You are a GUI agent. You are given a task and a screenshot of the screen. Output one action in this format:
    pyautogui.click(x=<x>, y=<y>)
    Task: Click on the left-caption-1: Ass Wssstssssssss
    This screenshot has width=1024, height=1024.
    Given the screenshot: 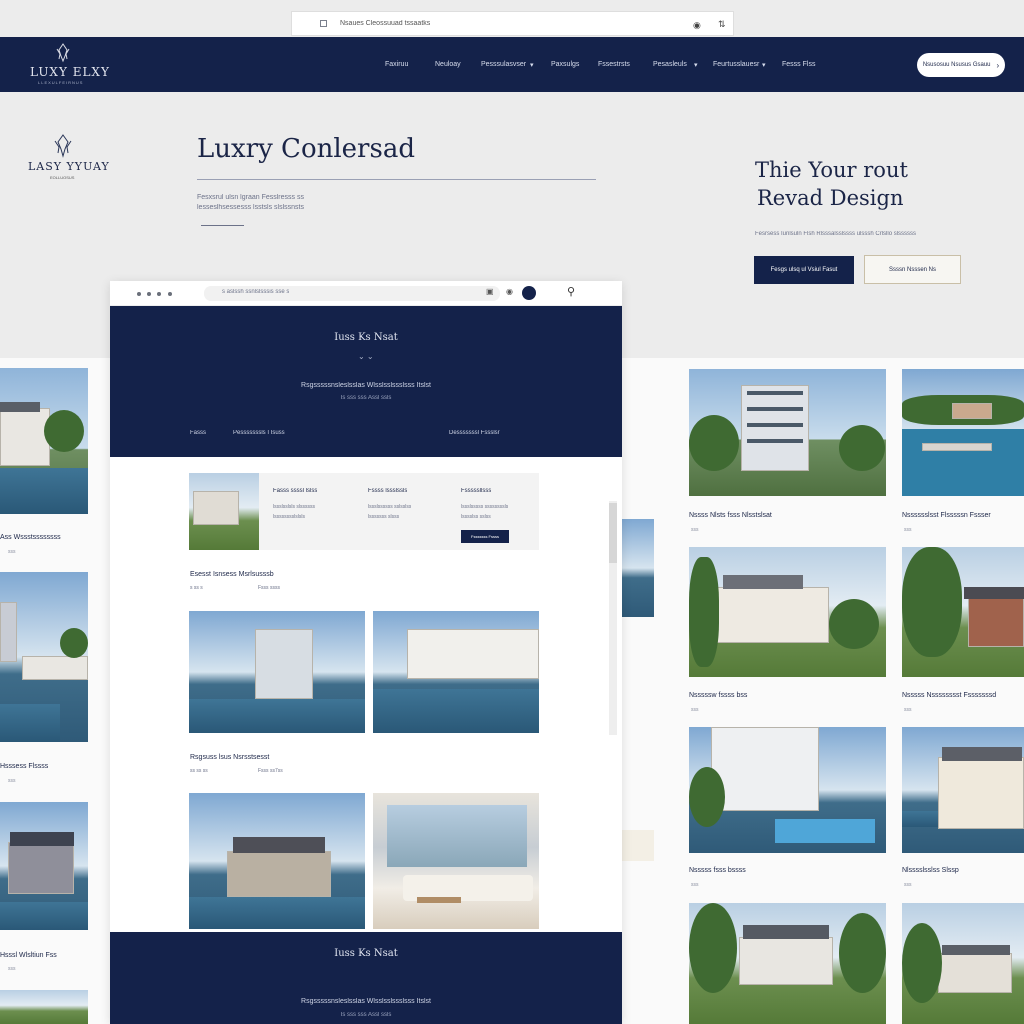 What is the action you would take?
    pyautogui.click(x=30, y=537)
    